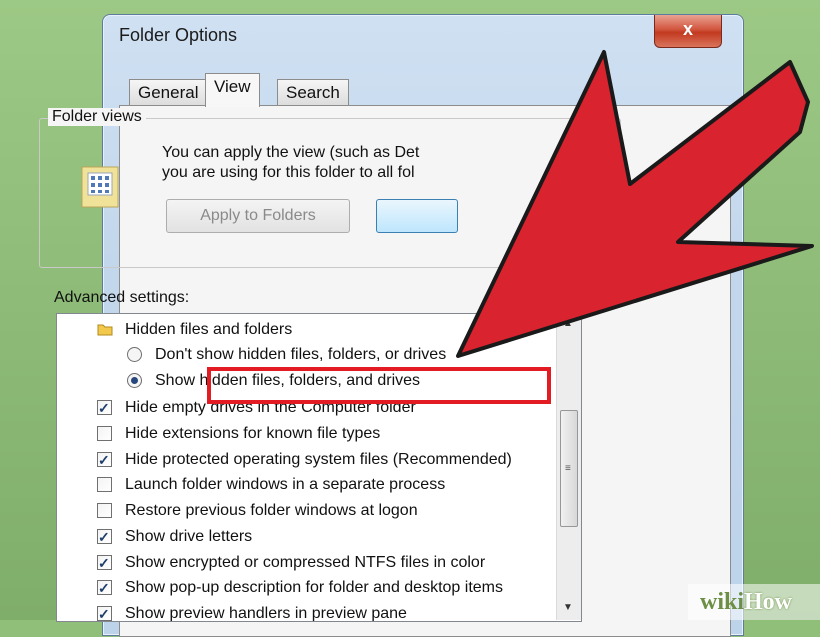 This screenshot has height=637, width=820. I want to click on watermark-how: How, so click(768, 602).